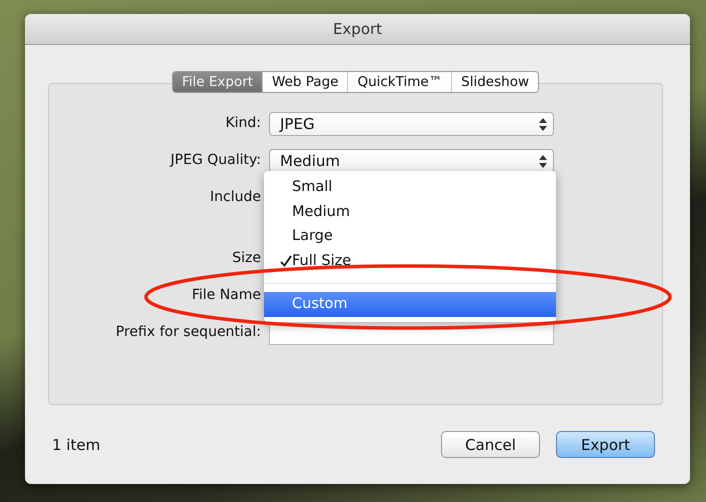 The height and width of the screenshot is (502, 706). Describe the element at coordinates (410, 212) in the screenshot. I see `menu-item: Medium` at that location.